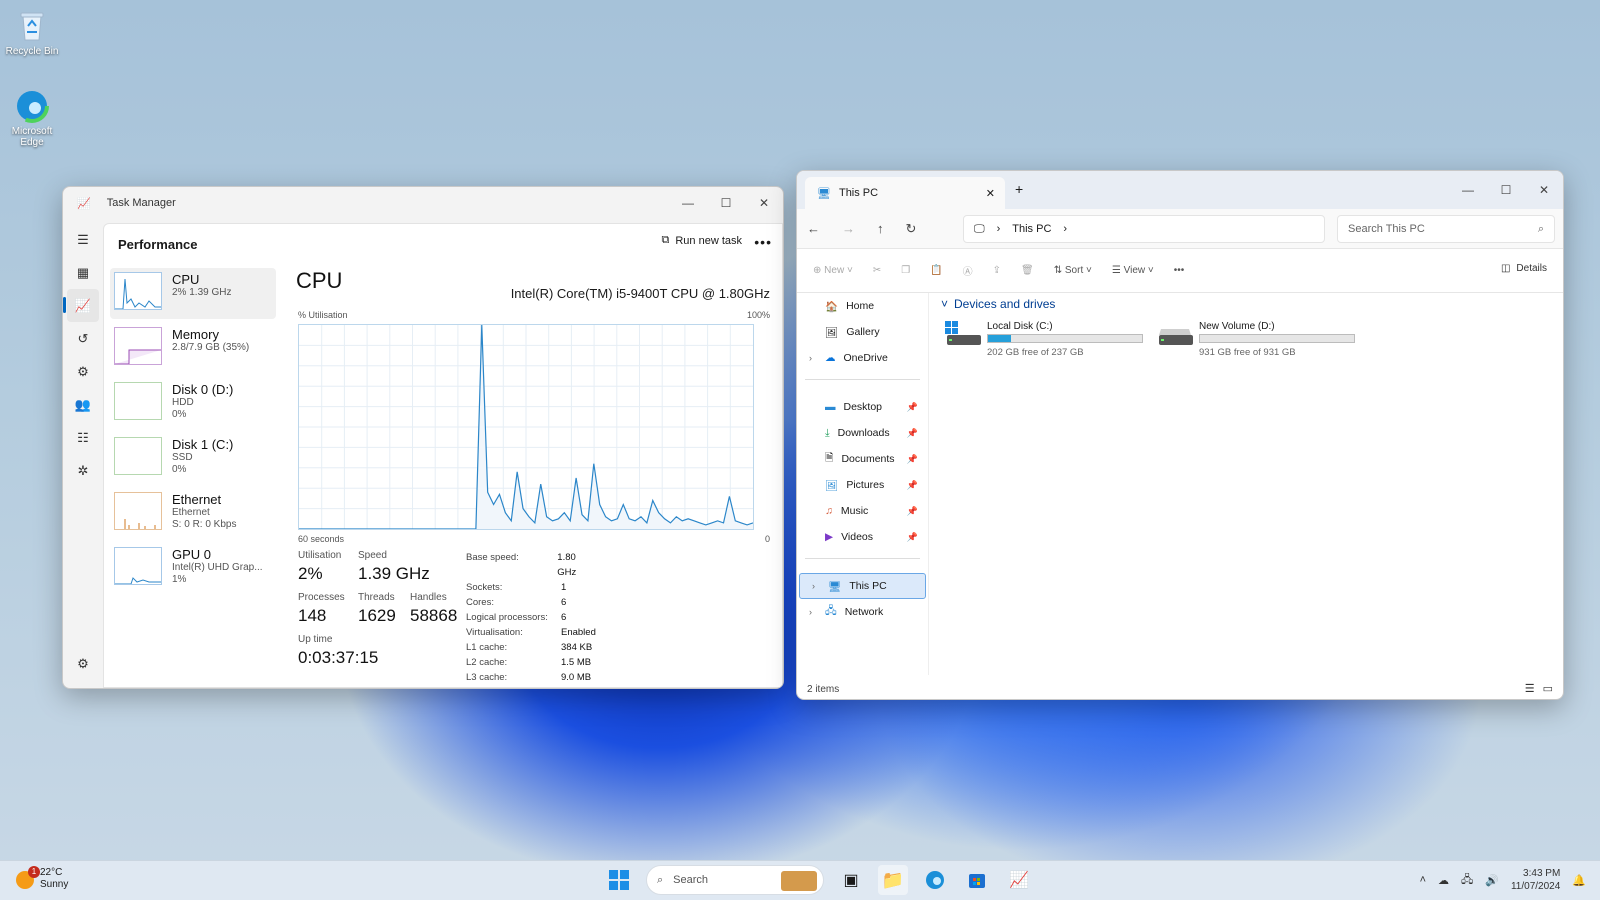  What do you see at coordinates (665, 240) in the screenshot?
I see `run-task-icon: ⧉` at bounding box center [665, 240].